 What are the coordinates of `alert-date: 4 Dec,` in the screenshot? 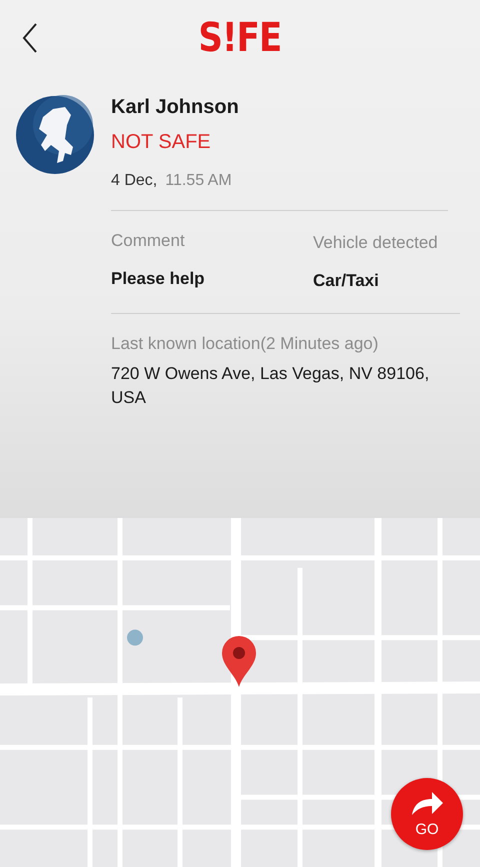 It's located at (134, 180).